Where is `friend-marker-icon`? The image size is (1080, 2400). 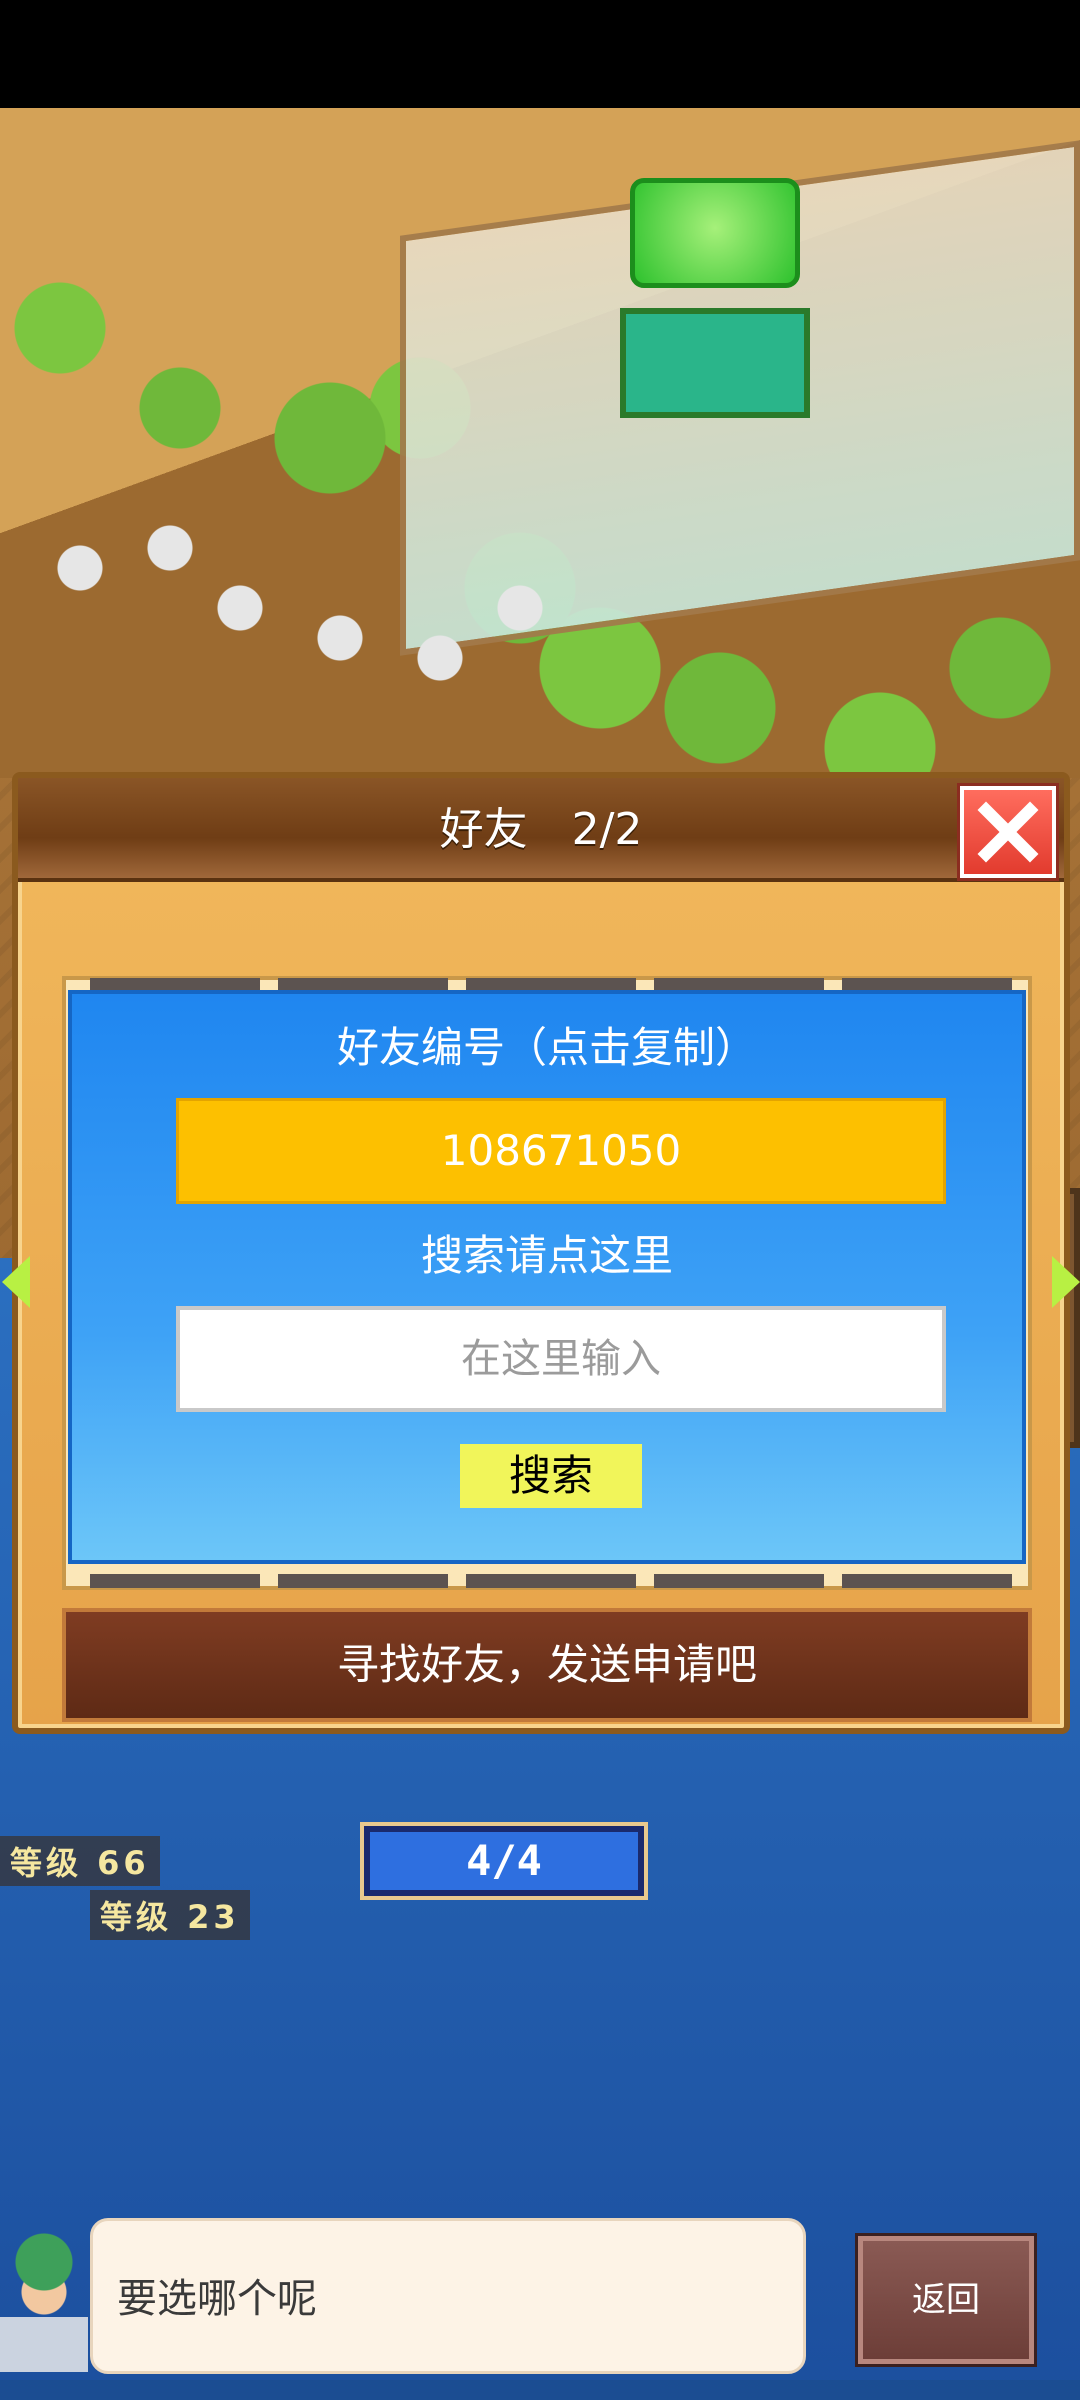 friend-marker-icon is located at coordinates (715, 233).